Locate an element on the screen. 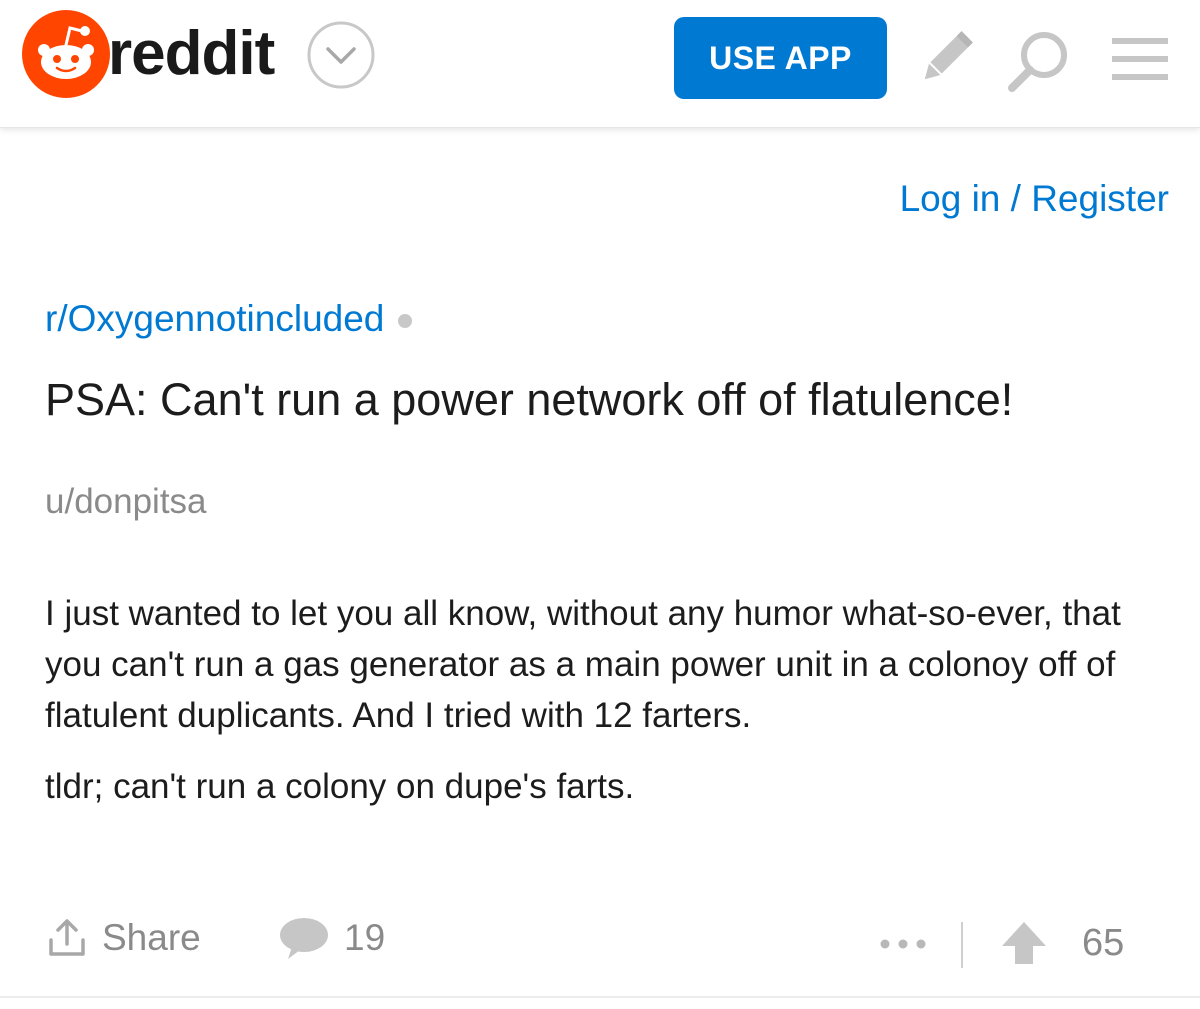 This screenshot has height=1009, width=1200. share-button: Share is located at coordinates (124, 938).